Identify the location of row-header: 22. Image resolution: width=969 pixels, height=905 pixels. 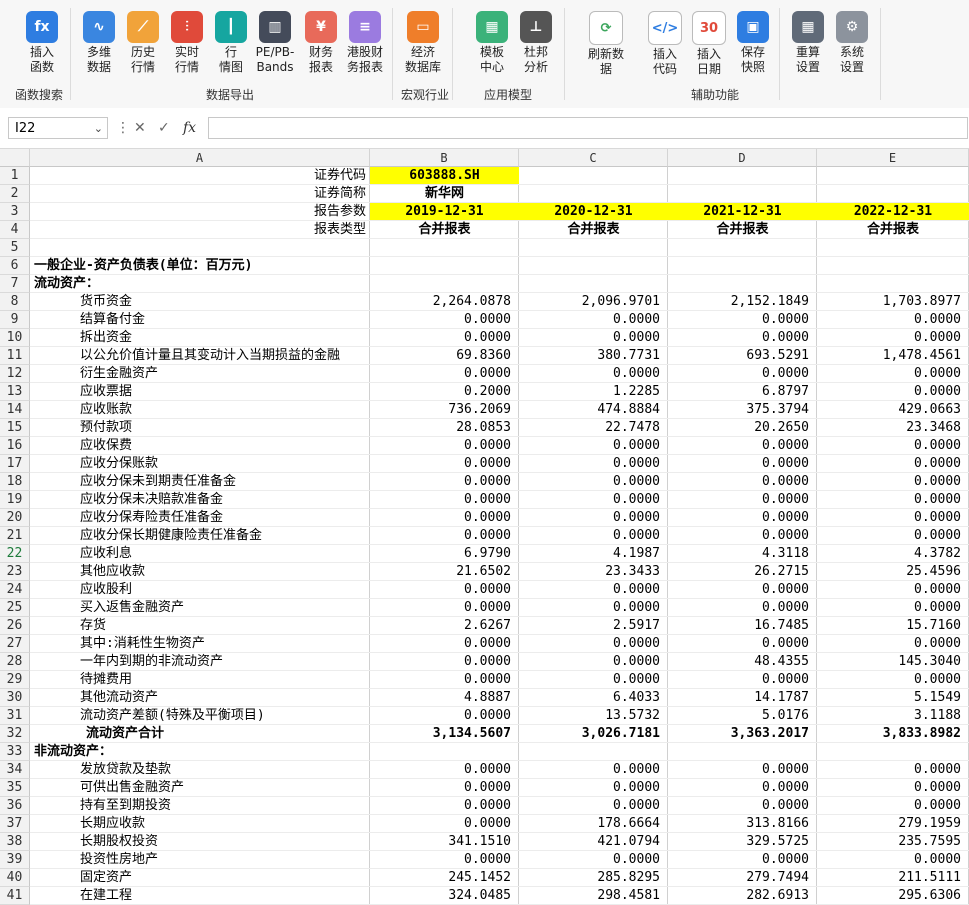
(15, 554).